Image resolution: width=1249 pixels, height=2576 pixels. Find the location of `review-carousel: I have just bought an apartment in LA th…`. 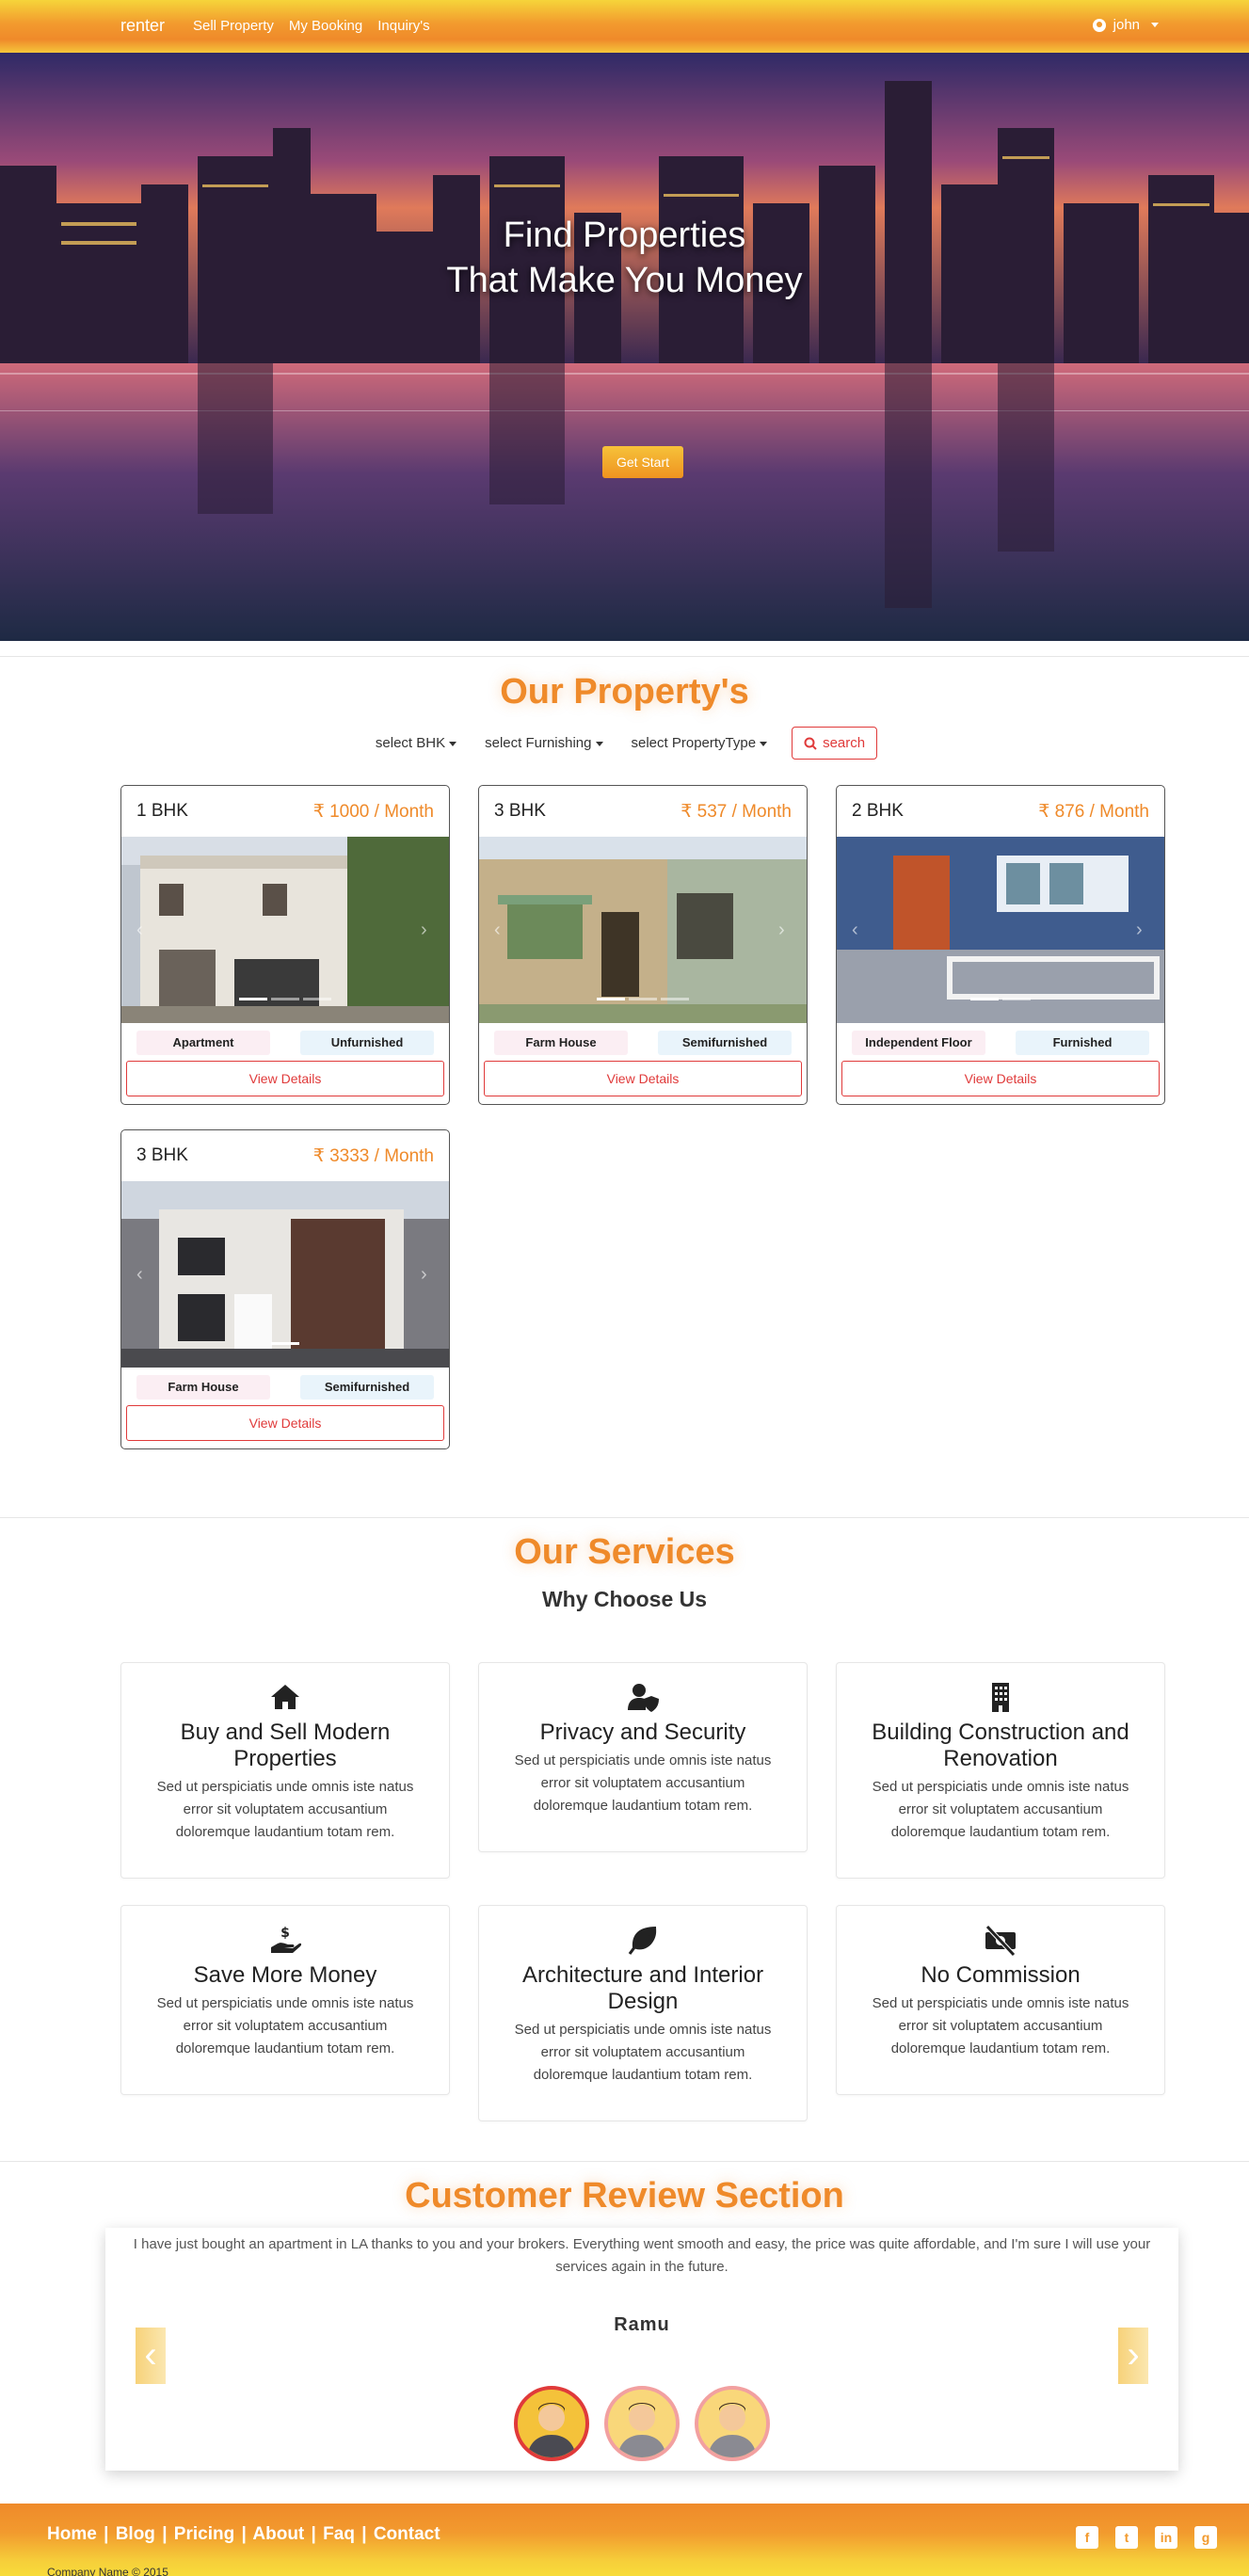

review-carousel: I have just bought an apartment in LA th… is located at coordinates (641, 2349).